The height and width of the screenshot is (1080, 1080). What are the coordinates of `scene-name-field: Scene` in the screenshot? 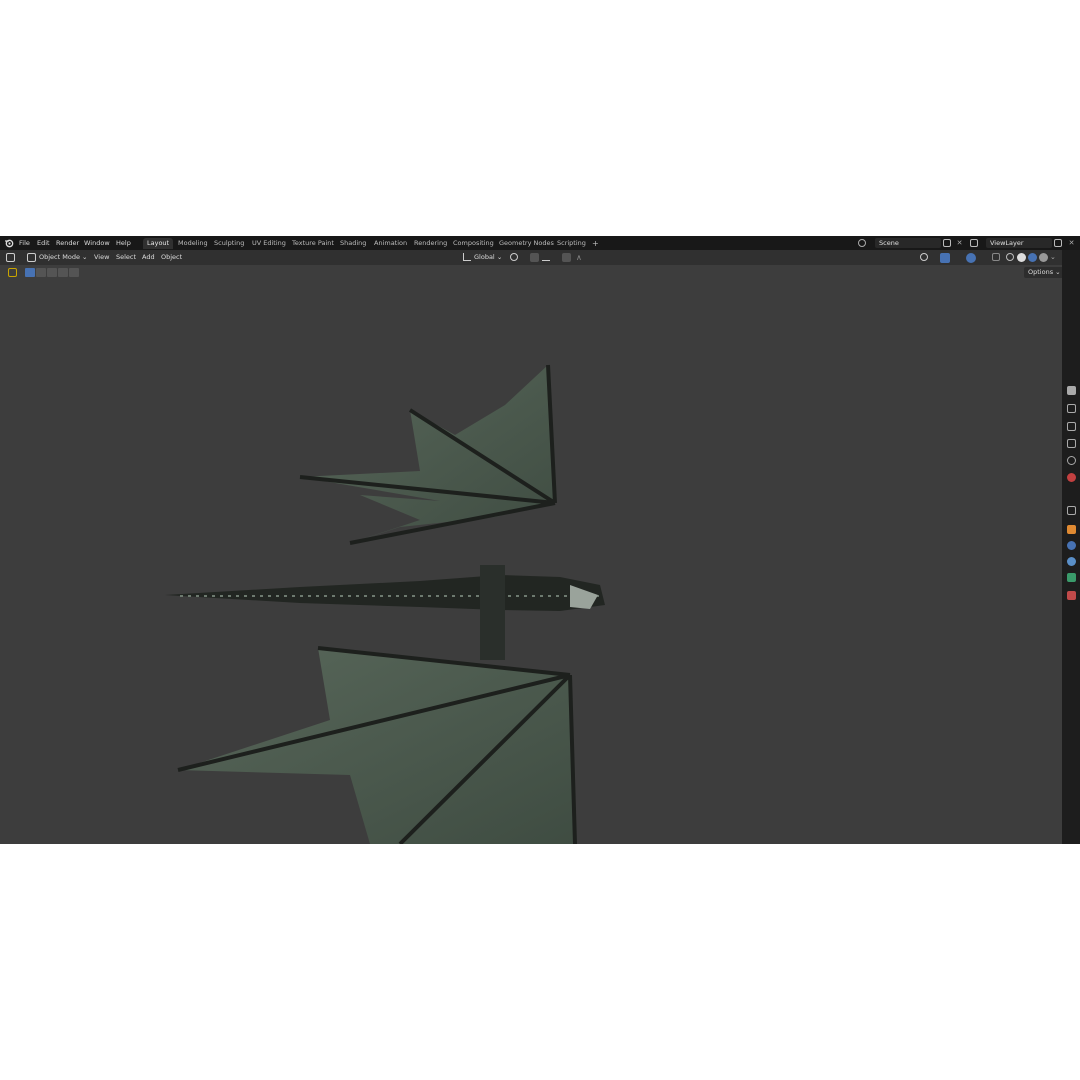 It's located at (908, 243).